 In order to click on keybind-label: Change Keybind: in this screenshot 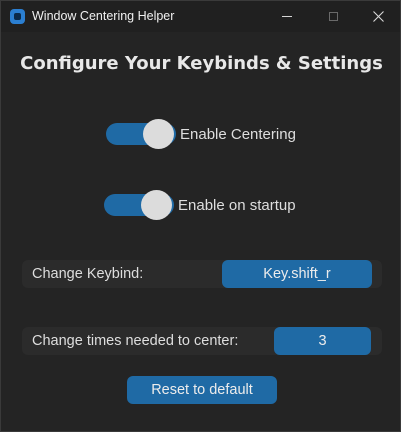, I will do `click(88, 274)`.